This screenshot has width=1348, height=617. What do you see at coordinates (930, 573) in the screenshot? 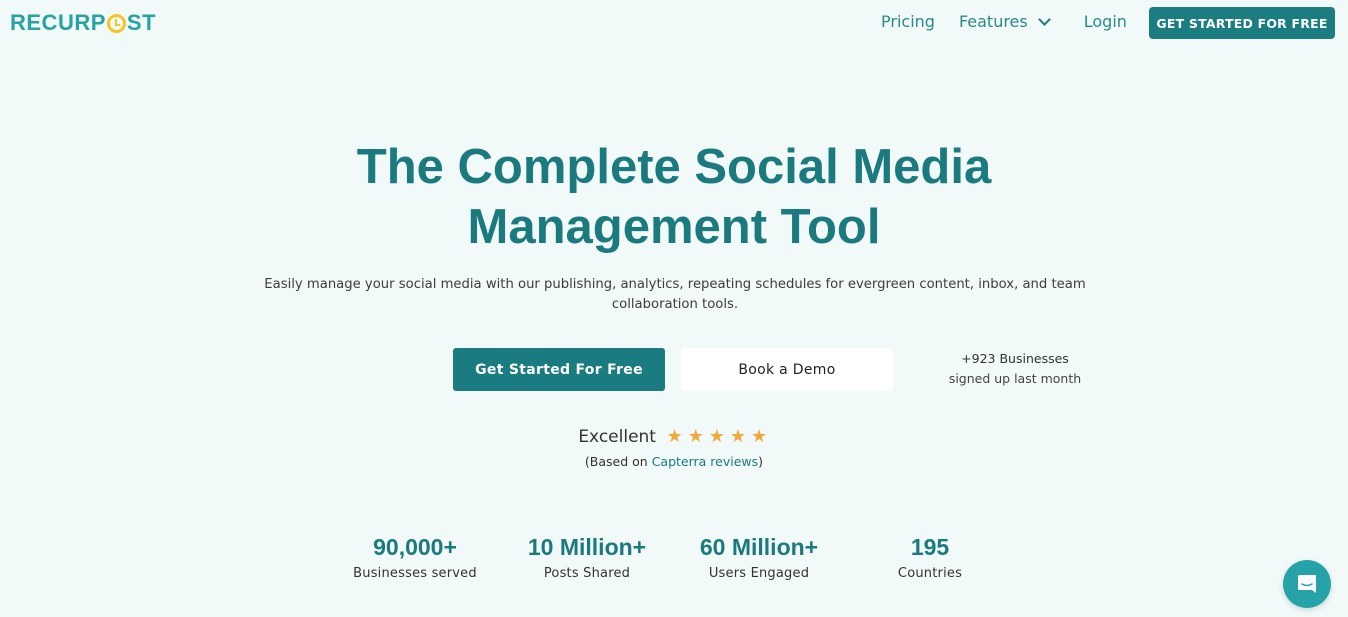
I see `stat-label: Countries` at bounding box center [930, 573].